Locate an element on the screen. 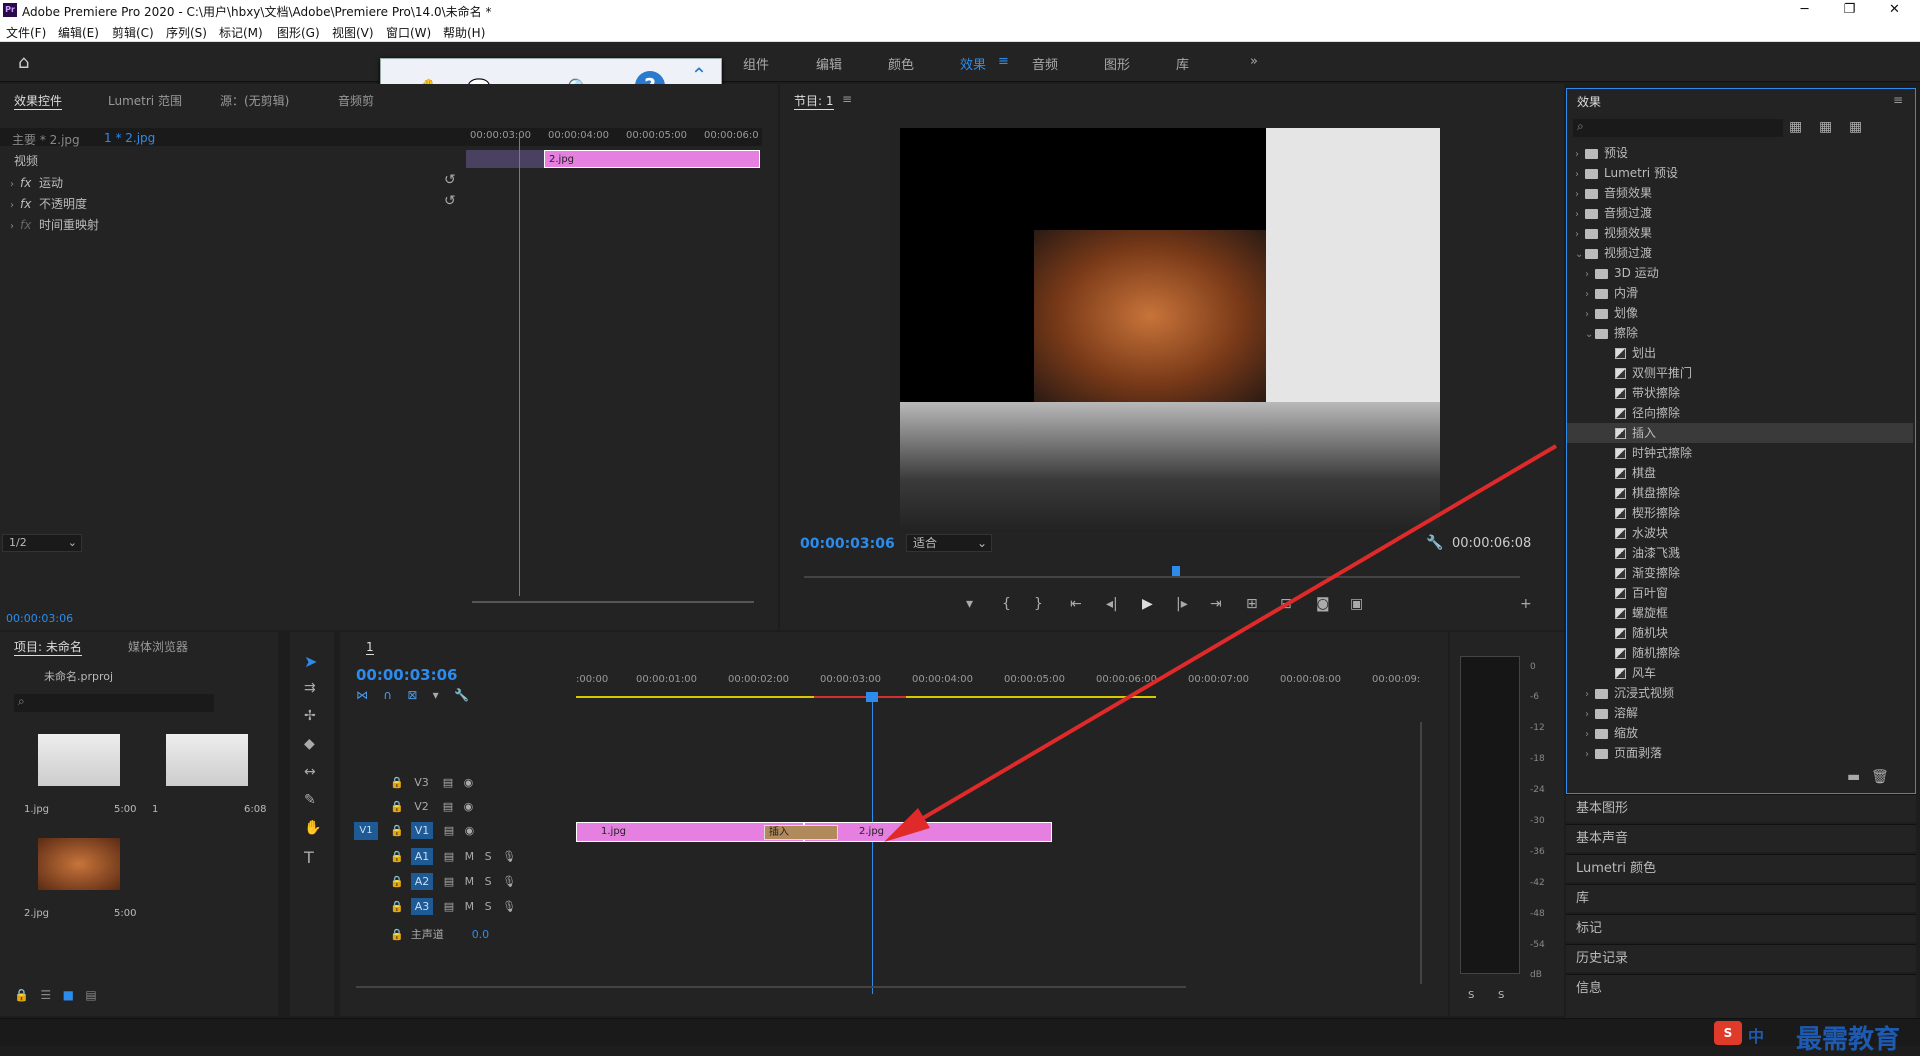 The height and width of the screenshot is (1056, 1920). export-frame-icon: ◙ is located at coordinates (1323, 604).